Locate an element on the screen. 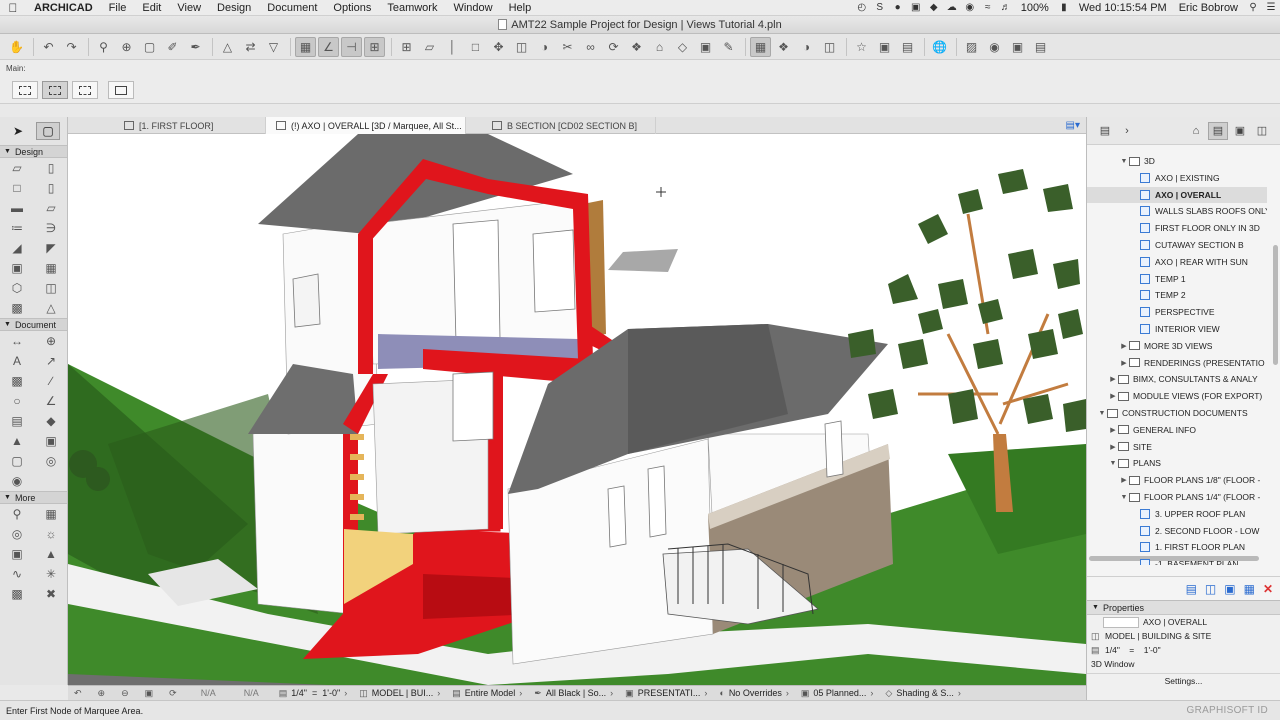 The height and width of the screenshot is (720, 1280). guideline-icon: ⊣ is located at coordinates (351, 47).